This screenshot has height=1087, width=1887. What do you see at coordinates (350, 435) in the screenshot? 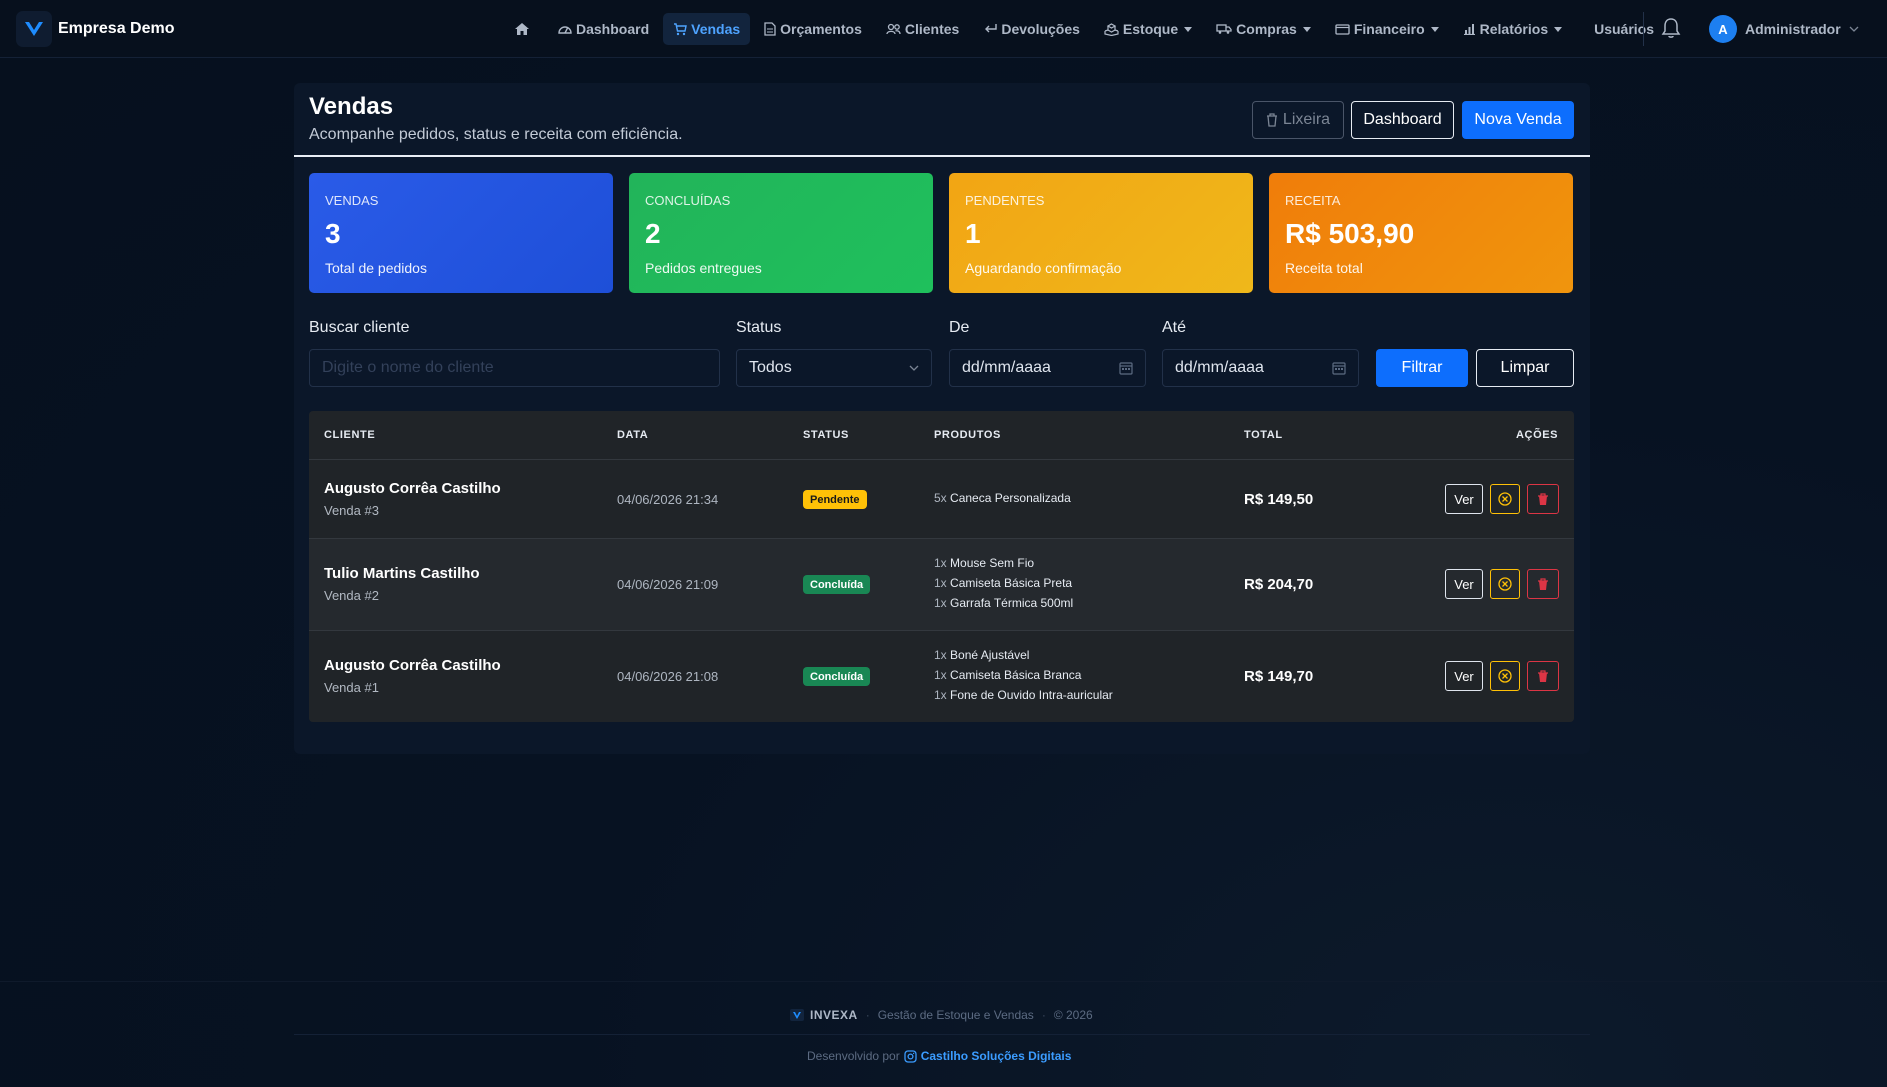
I see `col-header-cliente: CLIENTE` at bounding box center [350, 435].